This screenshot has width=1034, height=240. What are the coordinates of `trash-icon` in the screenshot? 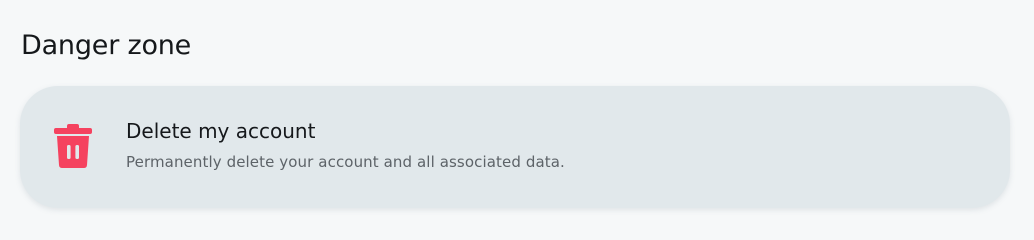 It's located at (73, 146).